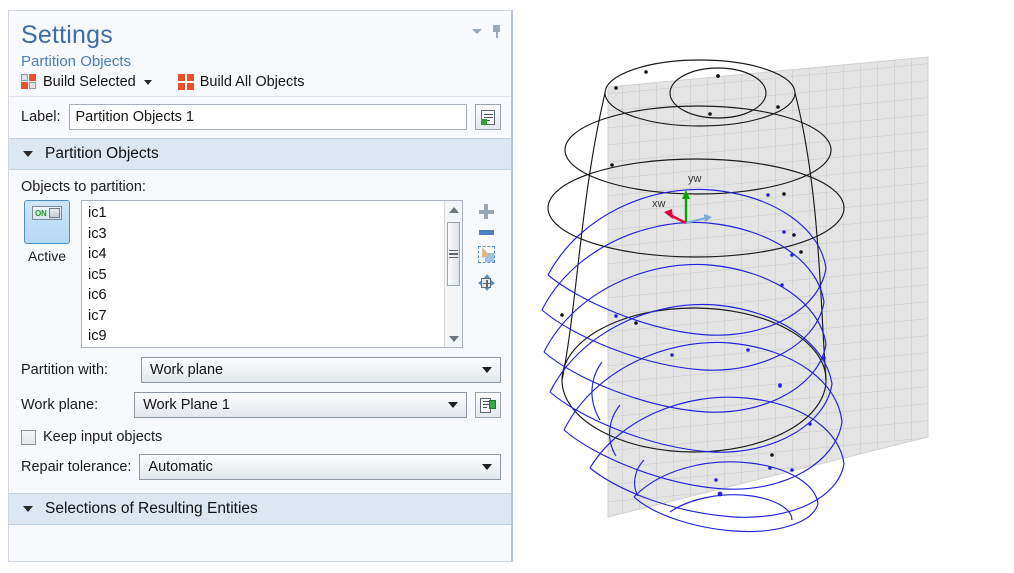 This screenshot has width=1014, height=573. I want to click on list-scrollbar, so click(453, 274).